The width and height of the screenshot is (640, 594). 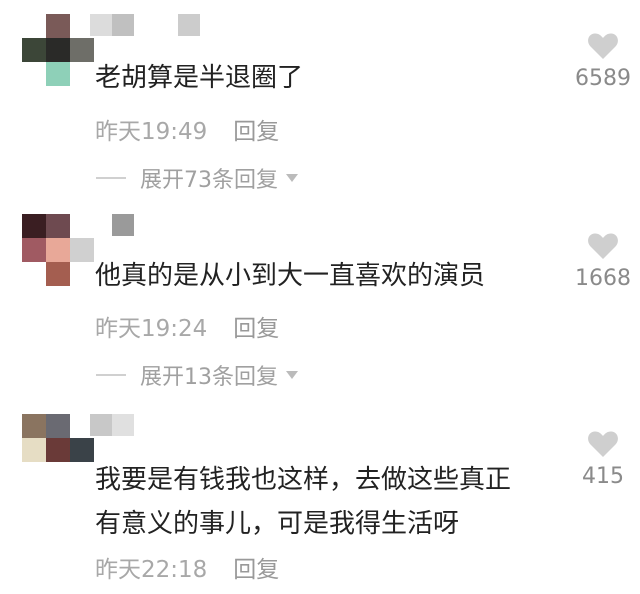 What do you see at coordinates (603, 278) in the screenshot?
I see `like-count: 1668` at bounding box center [603, 278].